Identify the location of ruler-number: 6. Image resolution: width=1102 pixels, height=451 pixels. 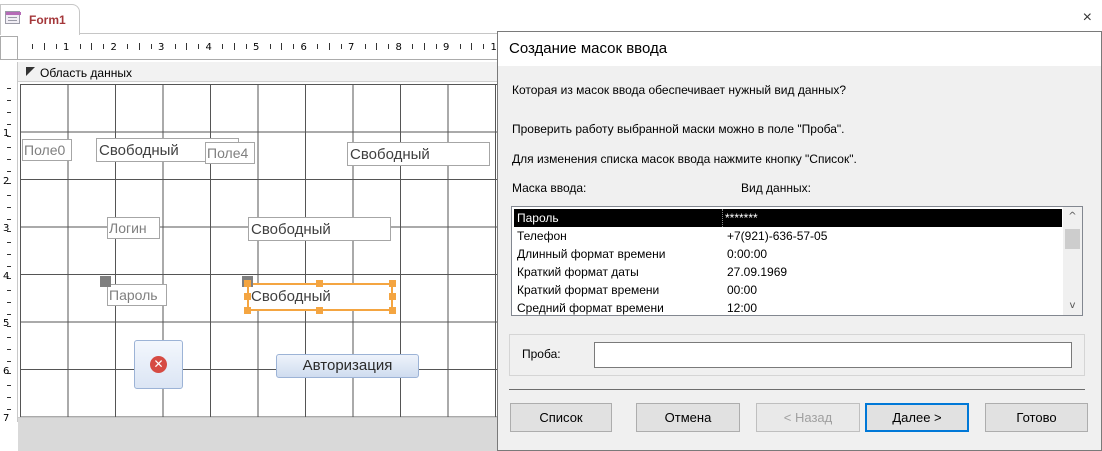
(303, 47).